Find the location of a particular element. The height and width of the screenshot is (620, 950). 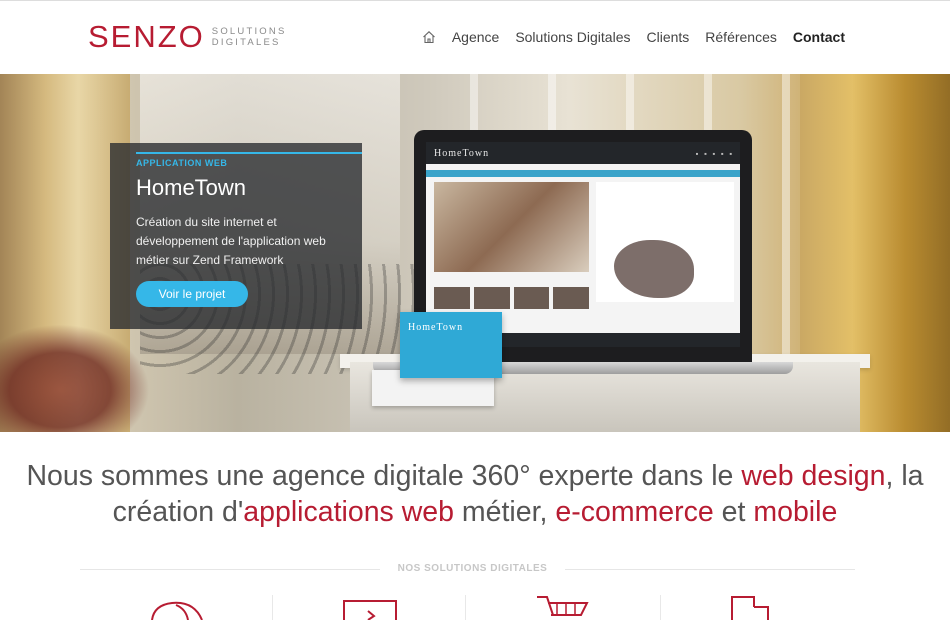

project-category: APPLICATION WEB is located at coordinates (182, 163).